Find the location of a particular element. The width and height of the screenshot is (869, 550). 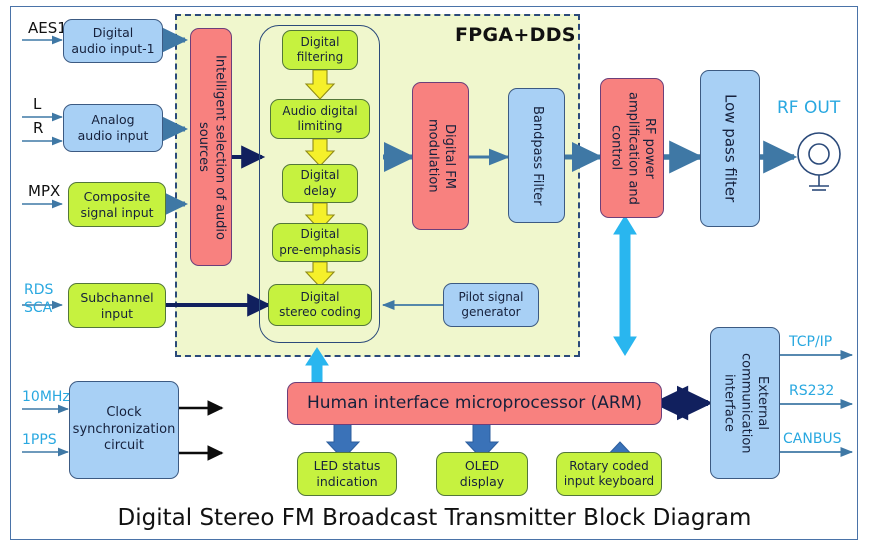

block-digital-stereo-coding: Digital stereo coding is located at coordinates (320, 305).